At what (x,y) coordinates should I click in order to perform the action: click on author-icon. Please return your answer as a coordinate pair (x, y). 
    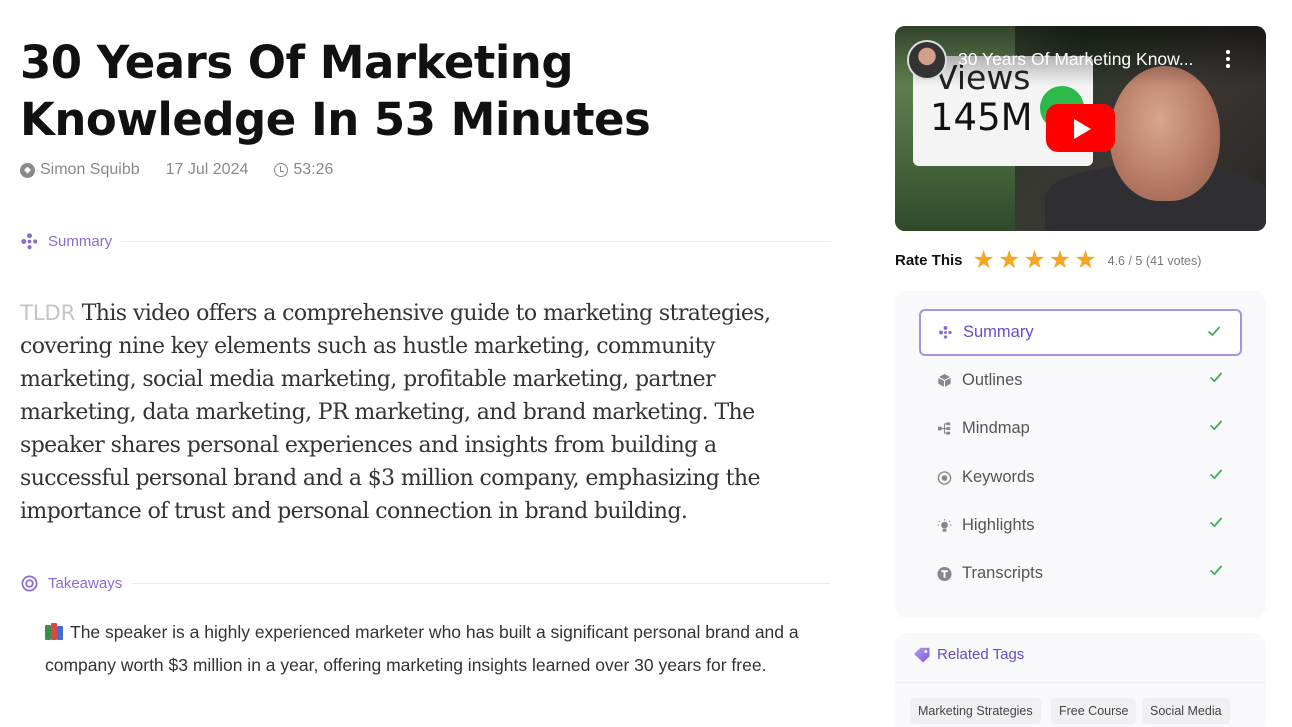
    Looking at the image, I should click on (27, 170).